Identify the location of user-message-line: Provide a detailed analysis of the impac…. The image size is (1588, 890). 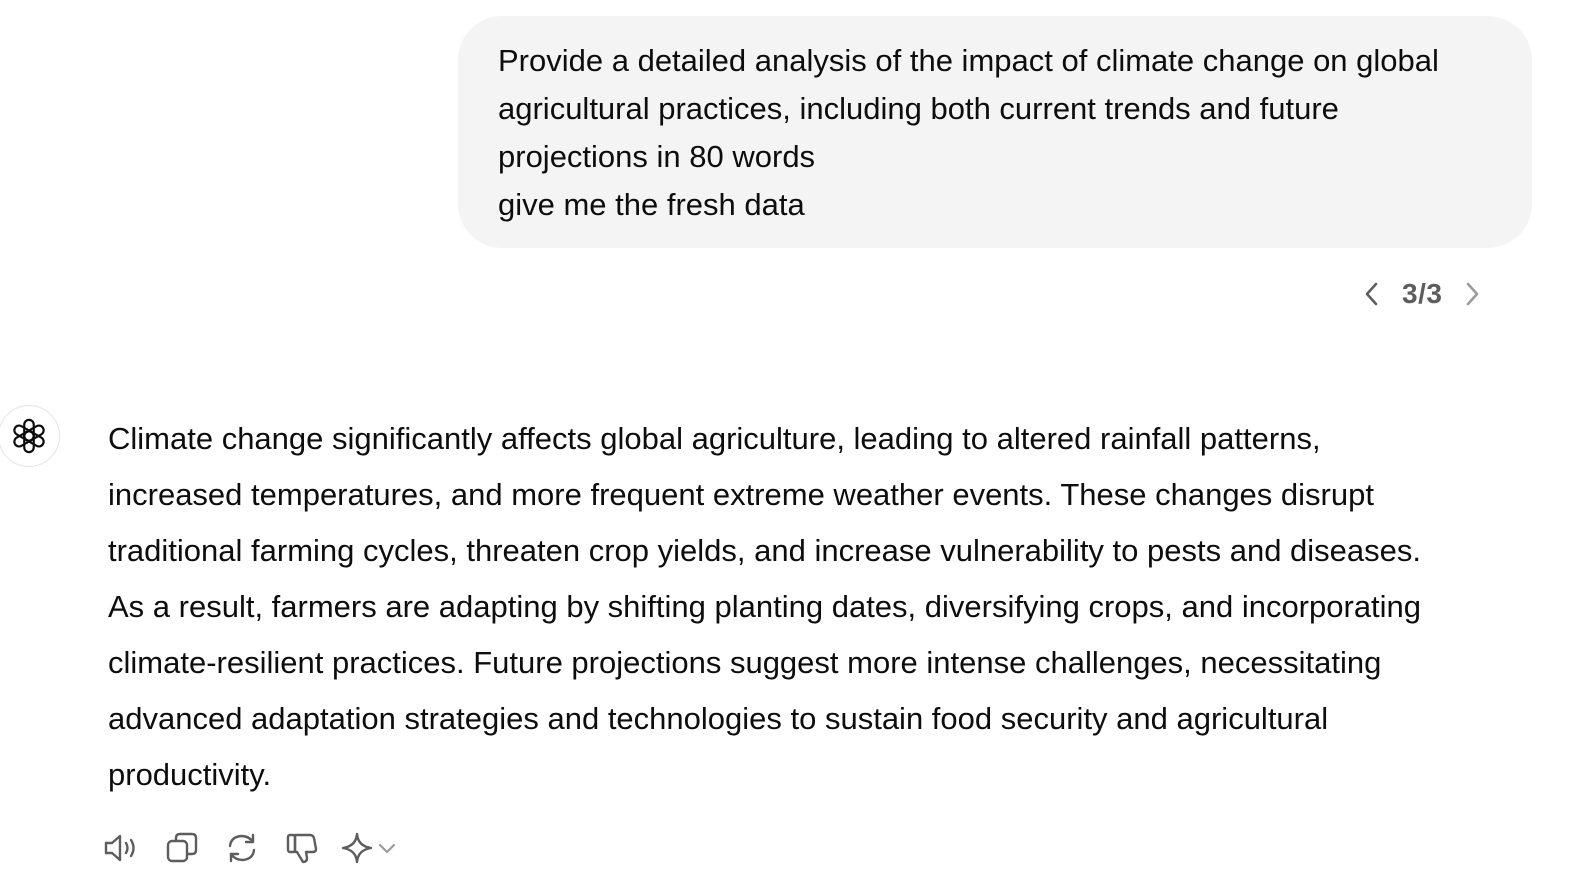
(968, 60).